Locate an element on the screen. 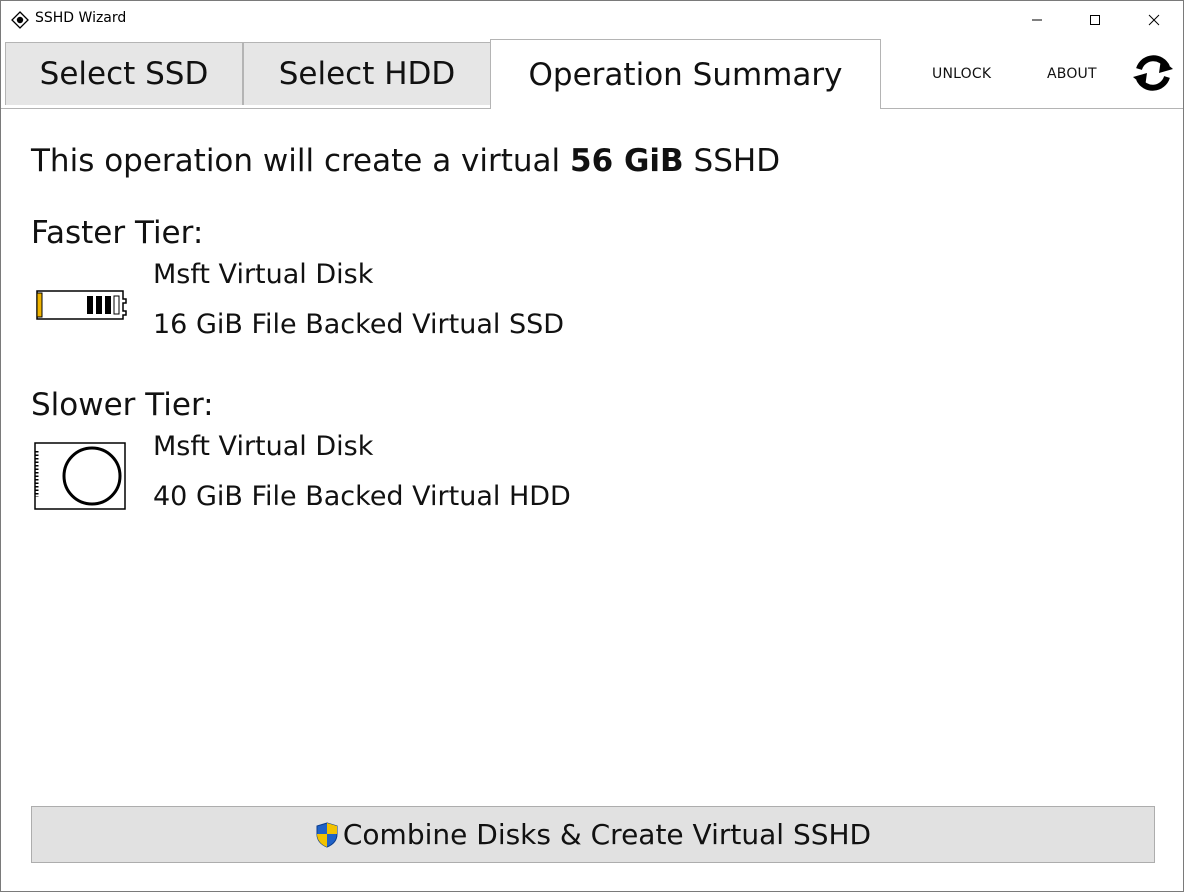 Image resolution: width=1184 pixels, height=892 pixels. maximize-button is located at coordinates (1095, 20).